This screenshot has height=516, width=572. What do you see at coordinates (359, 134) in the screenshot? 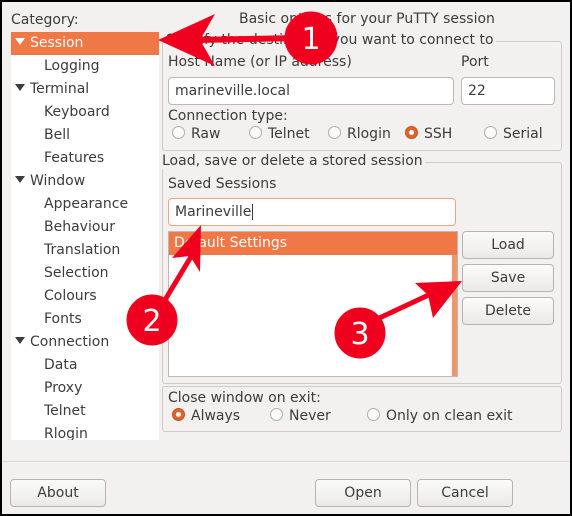
I see `radio-rlogin: Rlogin` at bounding box center [359, 134].